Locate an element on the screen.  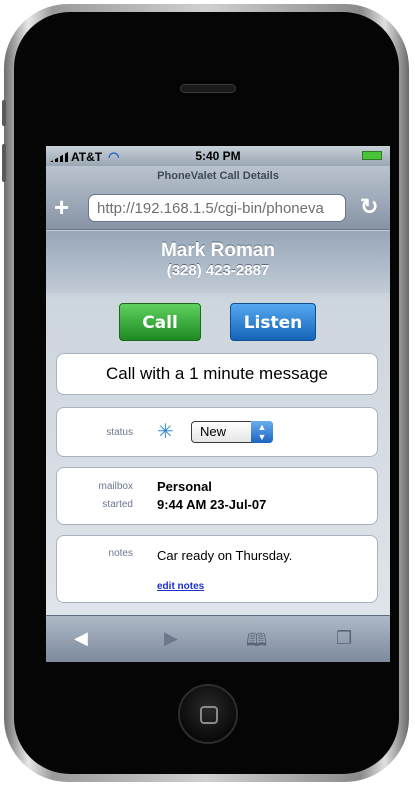
forward-arrow-icon: ▶ is located at coordinates (171, 638).